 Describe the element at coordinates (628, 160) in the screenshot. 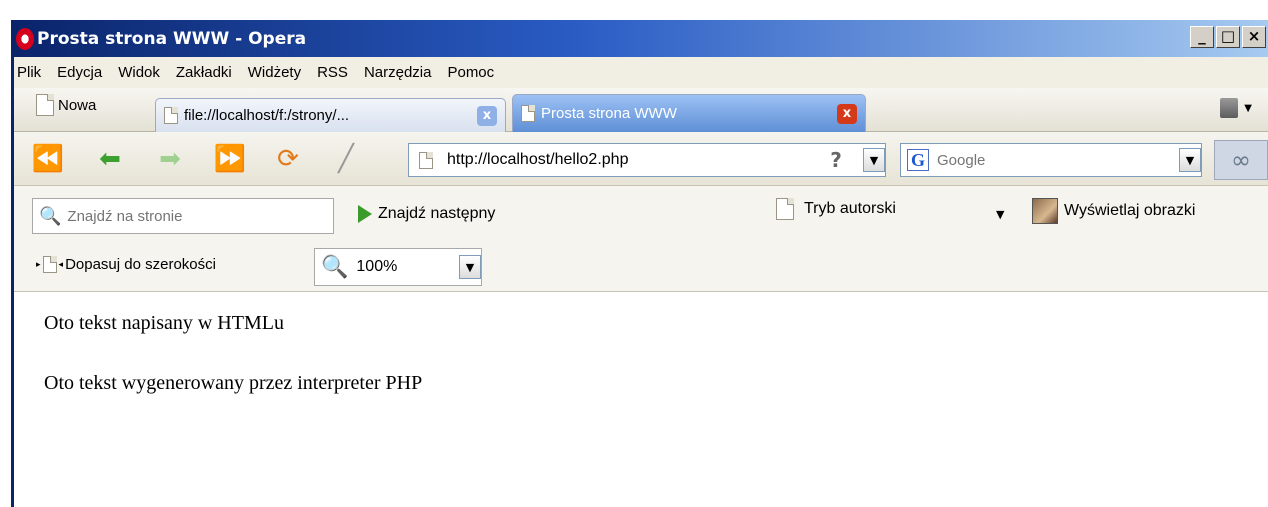

I see `address-input` at that location.